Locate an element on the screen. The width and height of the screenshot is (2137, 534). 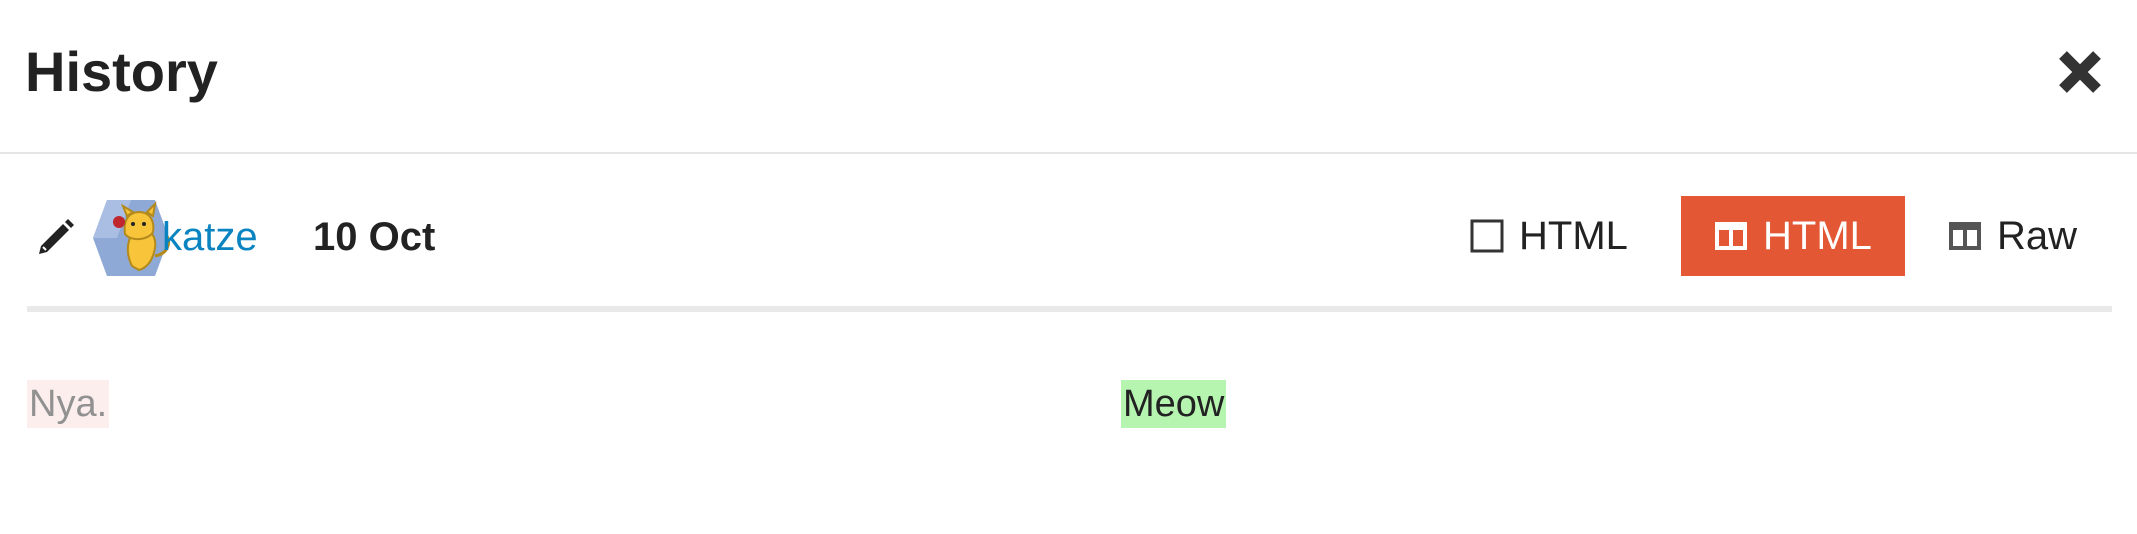
view-mode-toggle: HTML HTML Raw is located at coordinates (1774, 236).